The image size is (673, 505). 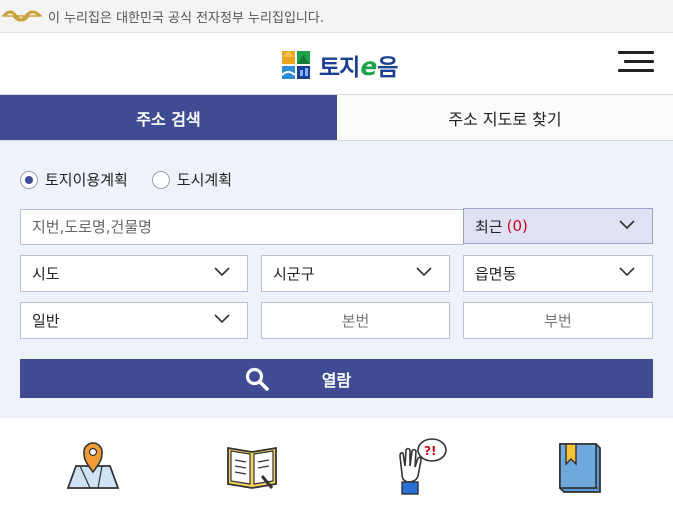 I want to click on land-logo-icon, so click(x=295, y=65).